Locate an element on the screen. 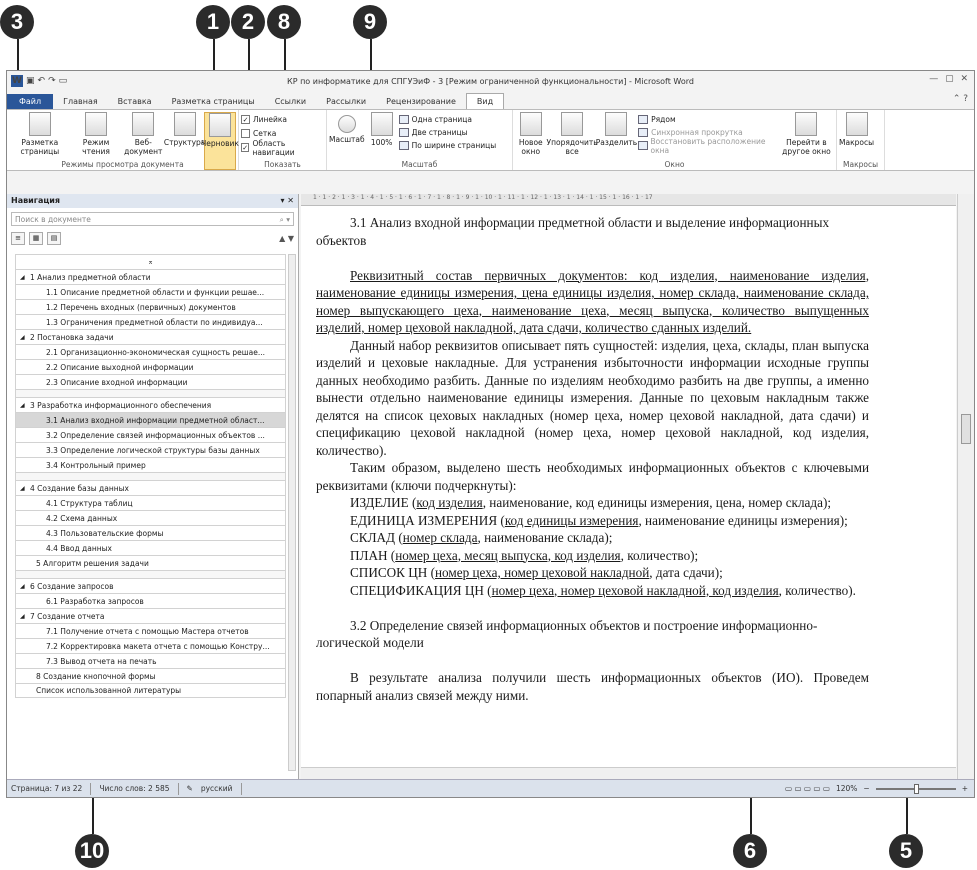  zoom-slider-thumb is located at coordinates (916, 788).